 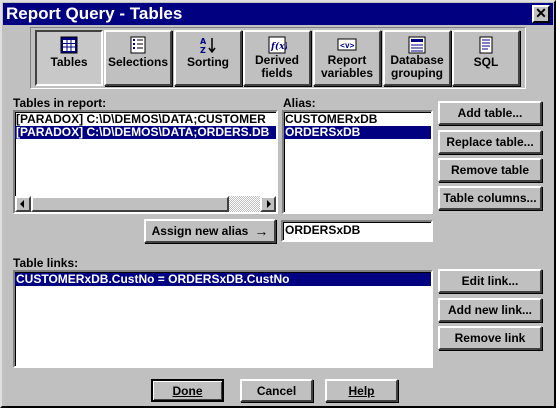 What do you see at coordinates (203, 50) in the screenshot?
I see `svg-text: Z` at bounding box center [203, 50].